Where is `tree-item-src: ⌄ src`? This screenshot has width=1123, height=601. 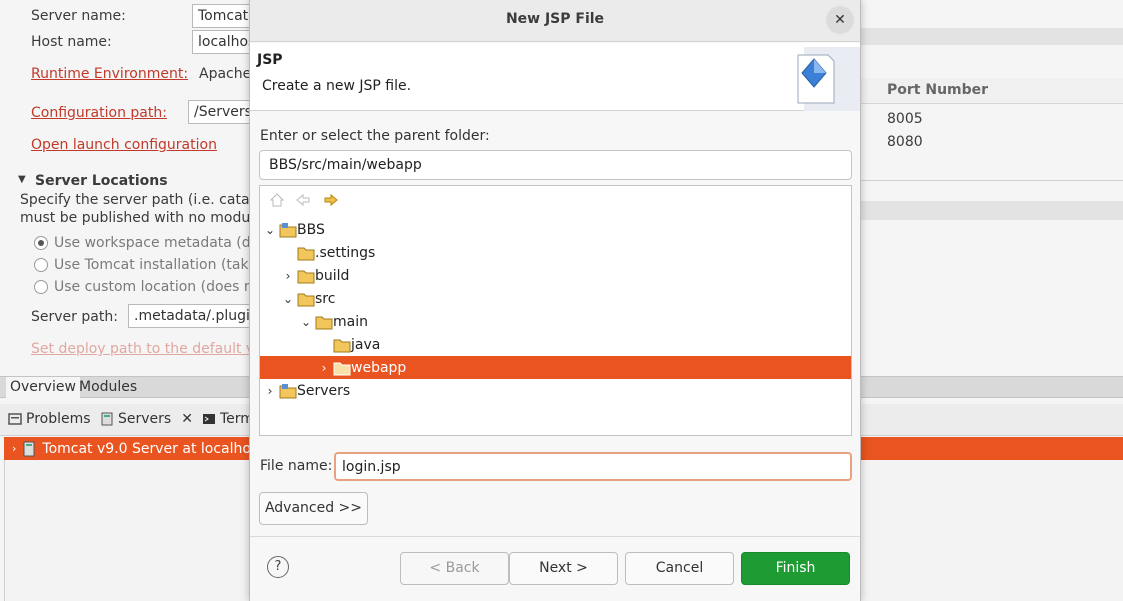 tree-item-src: ⌄ src is located at coordinates (555, 298).